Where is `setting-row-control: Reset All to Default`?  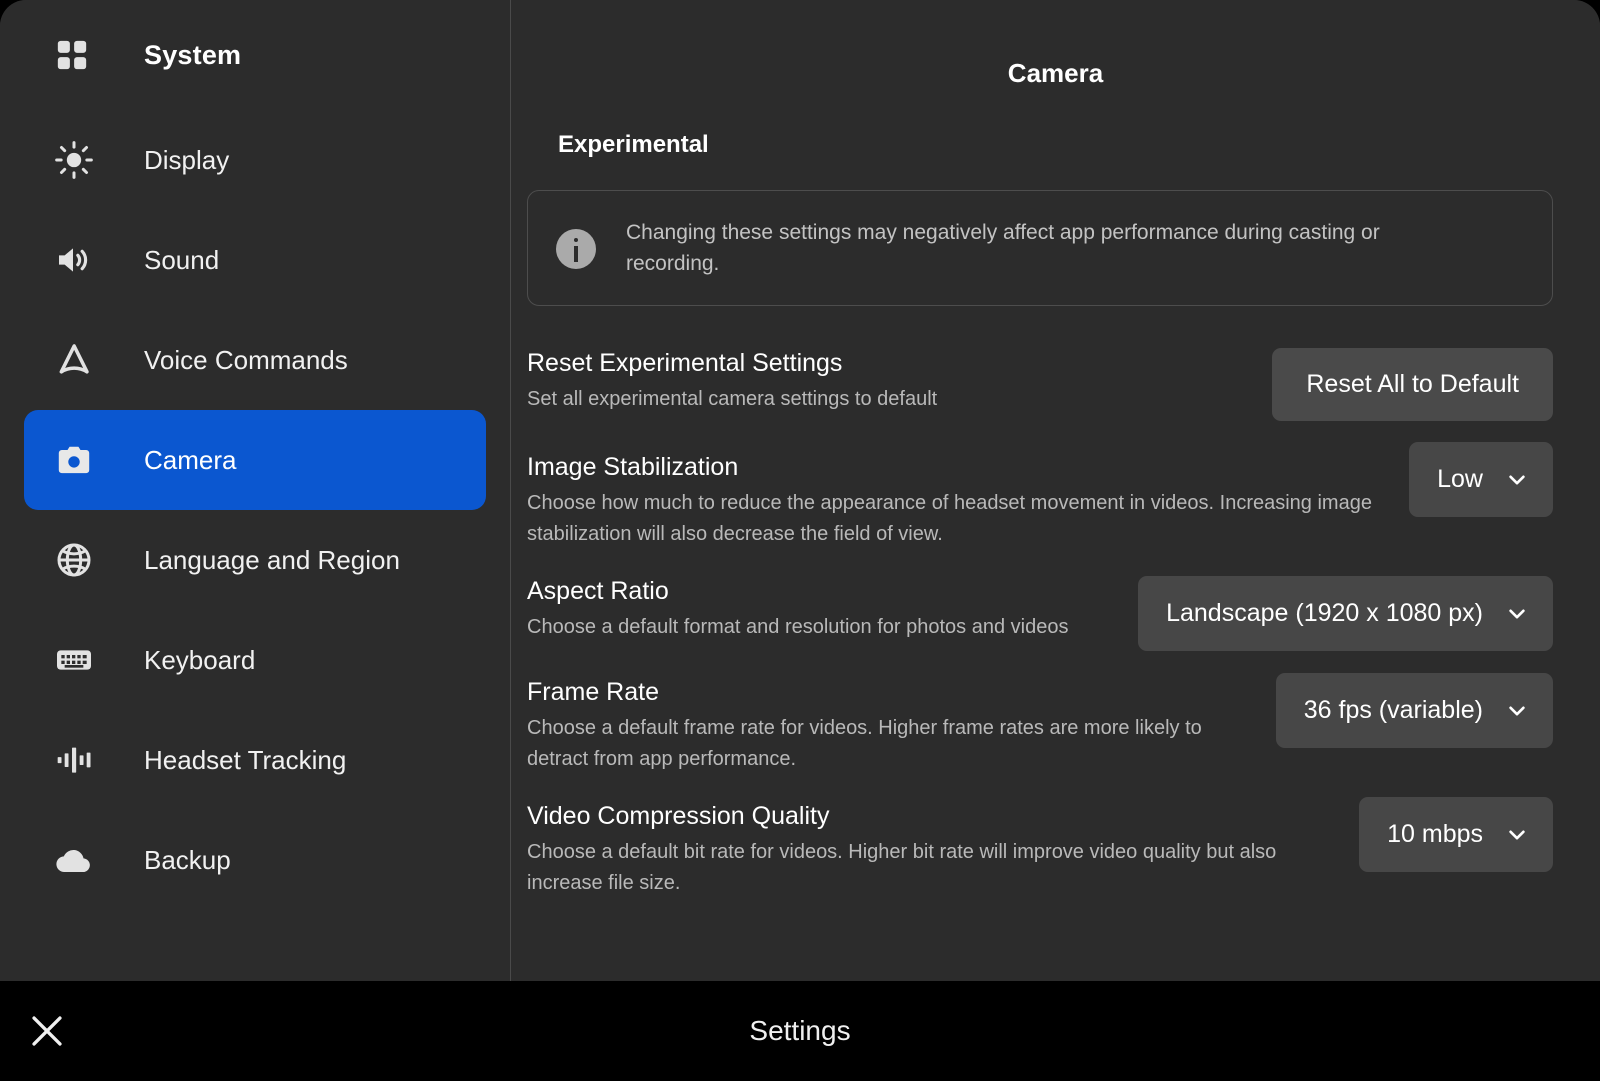
setting-row-control: Reset All to Default is located at coordinates (1412, 384).